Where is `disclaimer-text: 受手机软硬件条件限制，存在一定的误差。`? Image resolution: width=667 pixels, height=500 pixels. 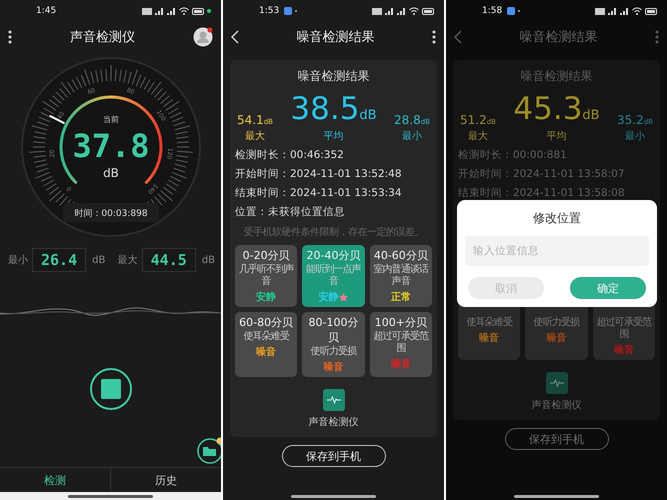 disclaimer-text: 受手机软硬件条件限制，存在一定的误差。 is located at coordinates (333, 232).